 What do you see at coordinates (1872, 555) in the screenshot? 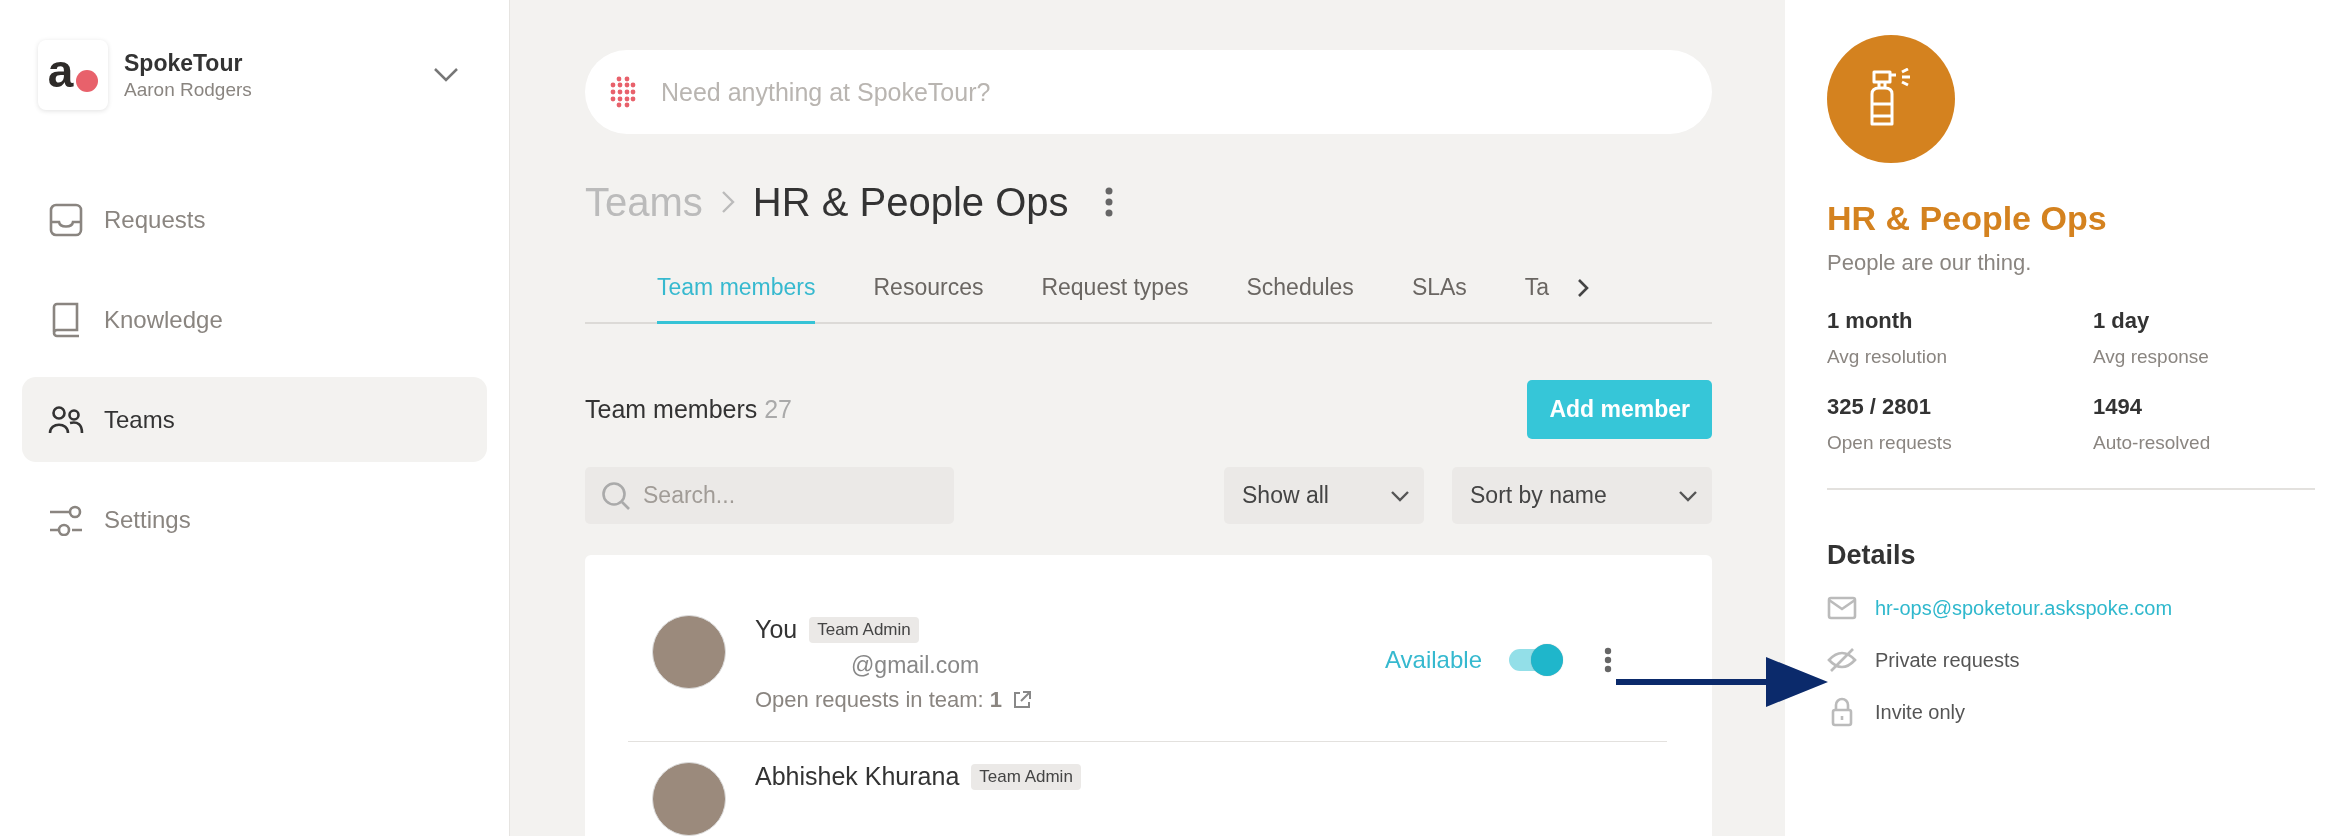
I see `details-title: Details` at bounding box center [1872, 555].